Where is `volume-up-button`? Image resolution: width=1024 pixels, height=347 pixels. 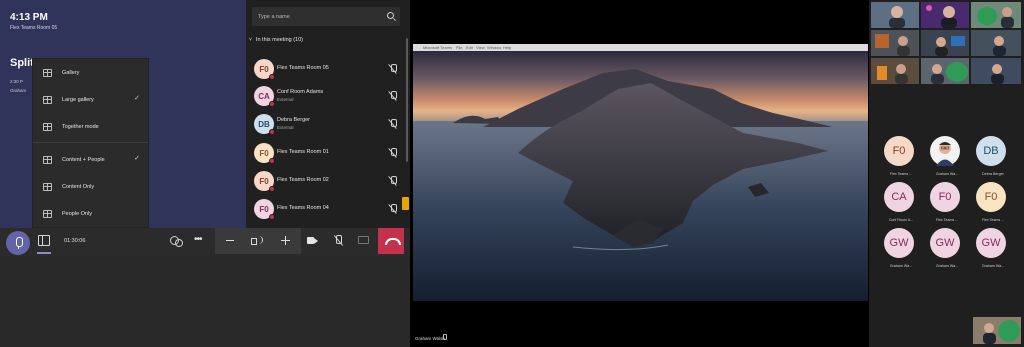
volume-up-button is located at coordinates (285, 240).